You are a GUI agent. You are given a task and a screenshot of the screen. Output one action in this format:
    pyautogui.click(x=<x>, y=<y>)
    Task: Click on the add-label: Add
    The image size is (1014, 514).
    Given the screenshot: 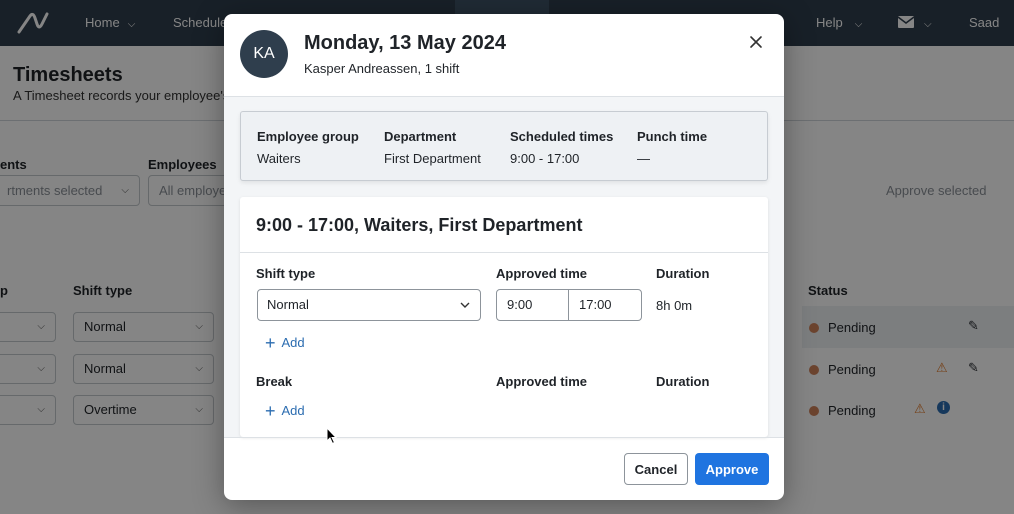 What is the action you would take?
    pyautogui.click(x=293, y=342)
    